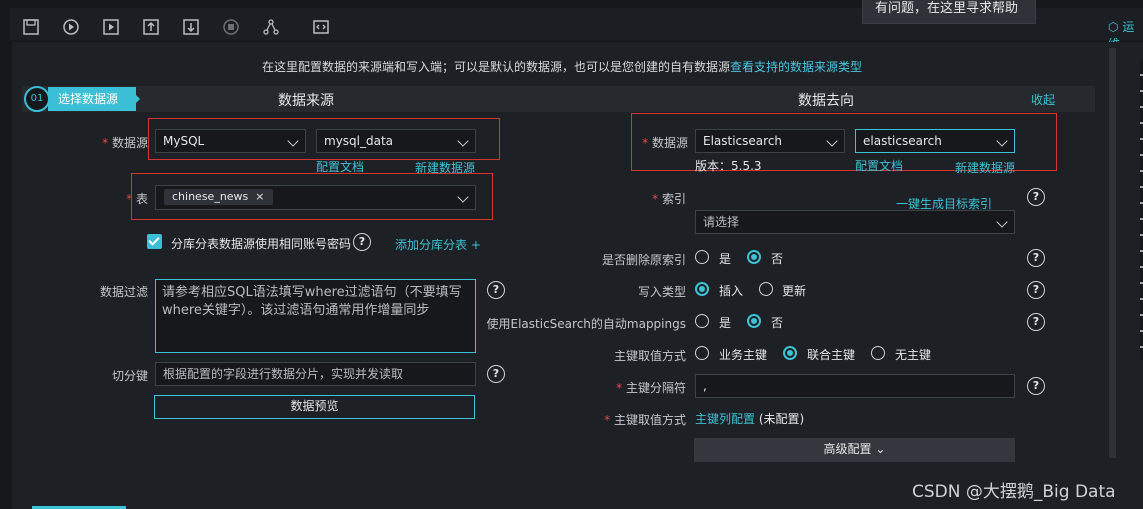 Image resolution: width=1143 pixels, height=509 pixels. Describe the element at coordinates (314, 407) in the screenshot. I see `data-preview-button: 数据预览` at that location.